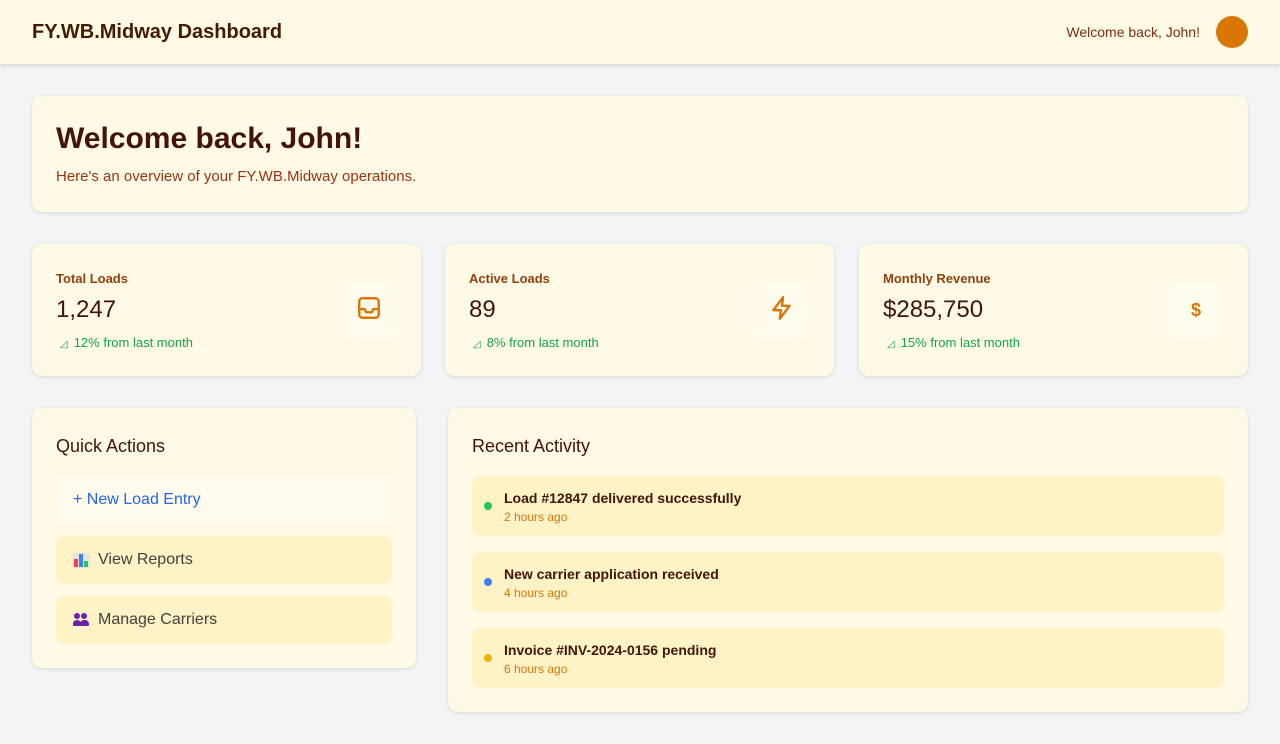 The width and height of the screenshot is (1280, 744). What do you see at coordinates (531, 446) in the screenshot?
I see `section-title: Recent Activity` at bounding box center [531, 446].